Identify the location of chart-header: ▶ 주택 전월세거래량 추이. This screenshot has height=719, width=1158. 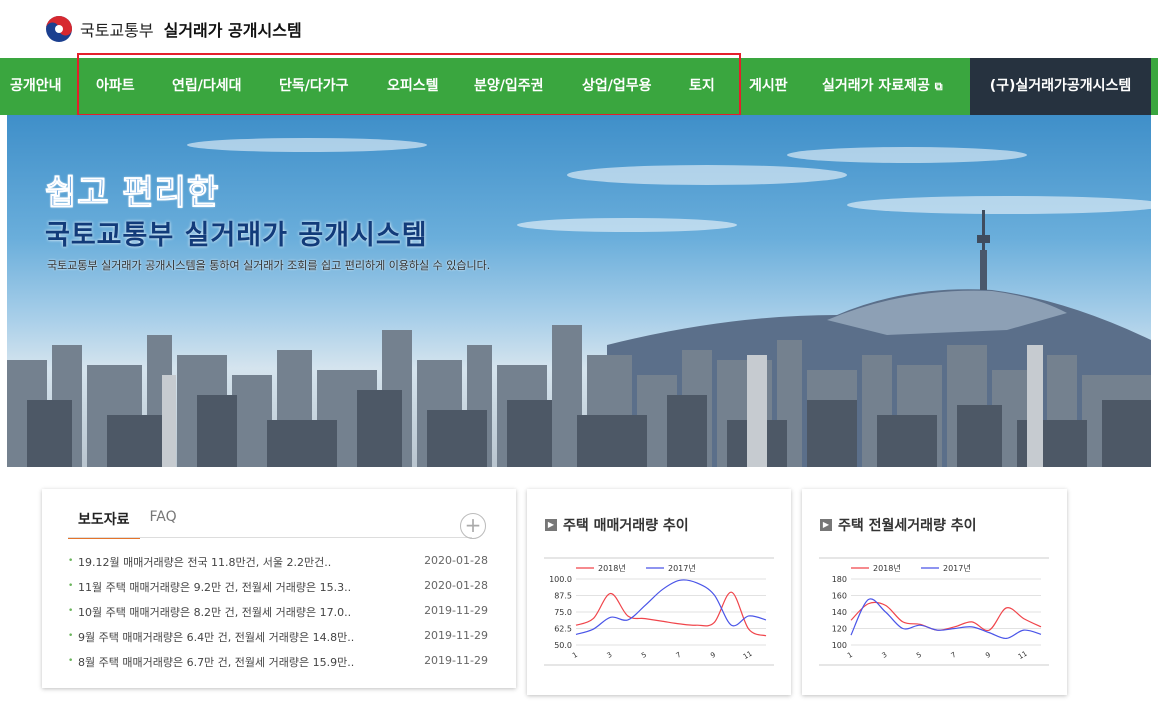
(898, 525).